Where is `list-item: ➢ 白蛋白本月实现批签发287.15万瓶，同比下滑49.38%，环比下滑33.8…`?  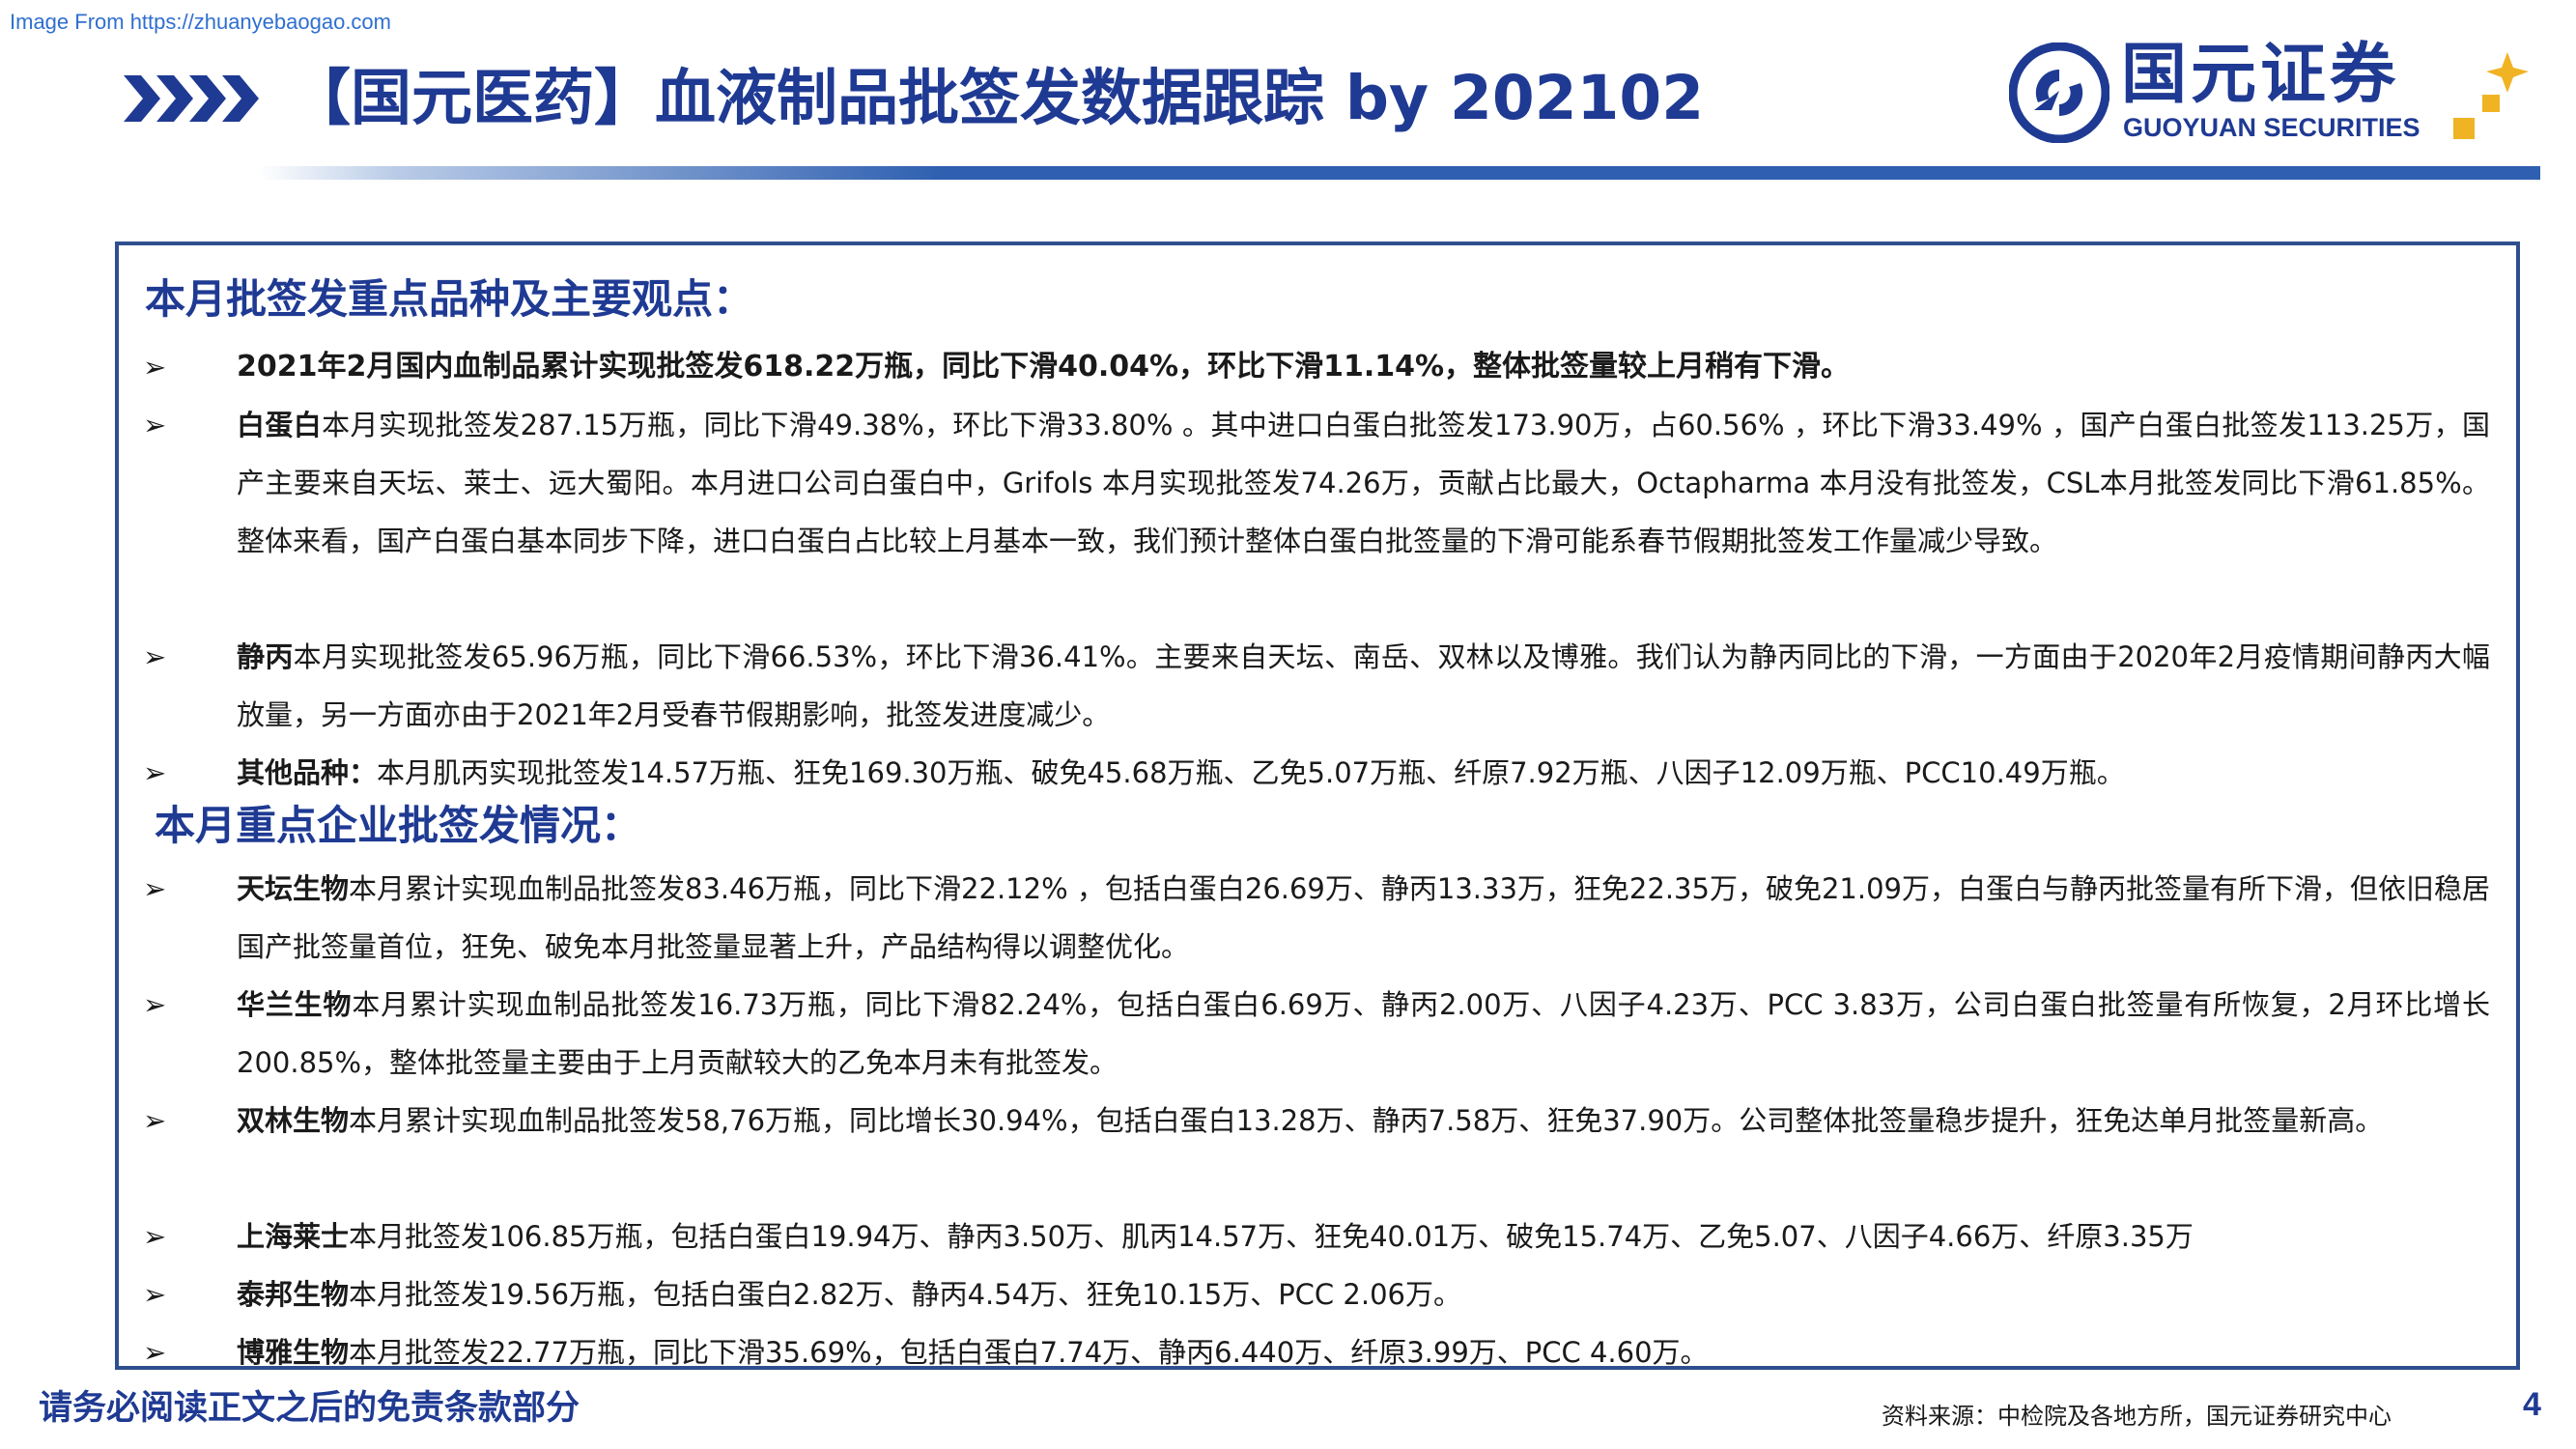
list-item: ➢ 白蛋白本月实现批签发287.15万瓶，同比下滑49.38%，环比下滑33.8… is located at coordinates (1316, 483).